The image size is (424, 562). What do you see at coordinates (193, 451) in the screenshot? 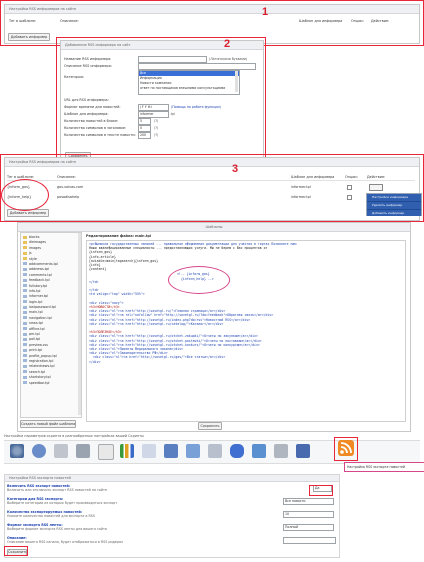
I see `layout-icon` at bounding box center [193, 451].